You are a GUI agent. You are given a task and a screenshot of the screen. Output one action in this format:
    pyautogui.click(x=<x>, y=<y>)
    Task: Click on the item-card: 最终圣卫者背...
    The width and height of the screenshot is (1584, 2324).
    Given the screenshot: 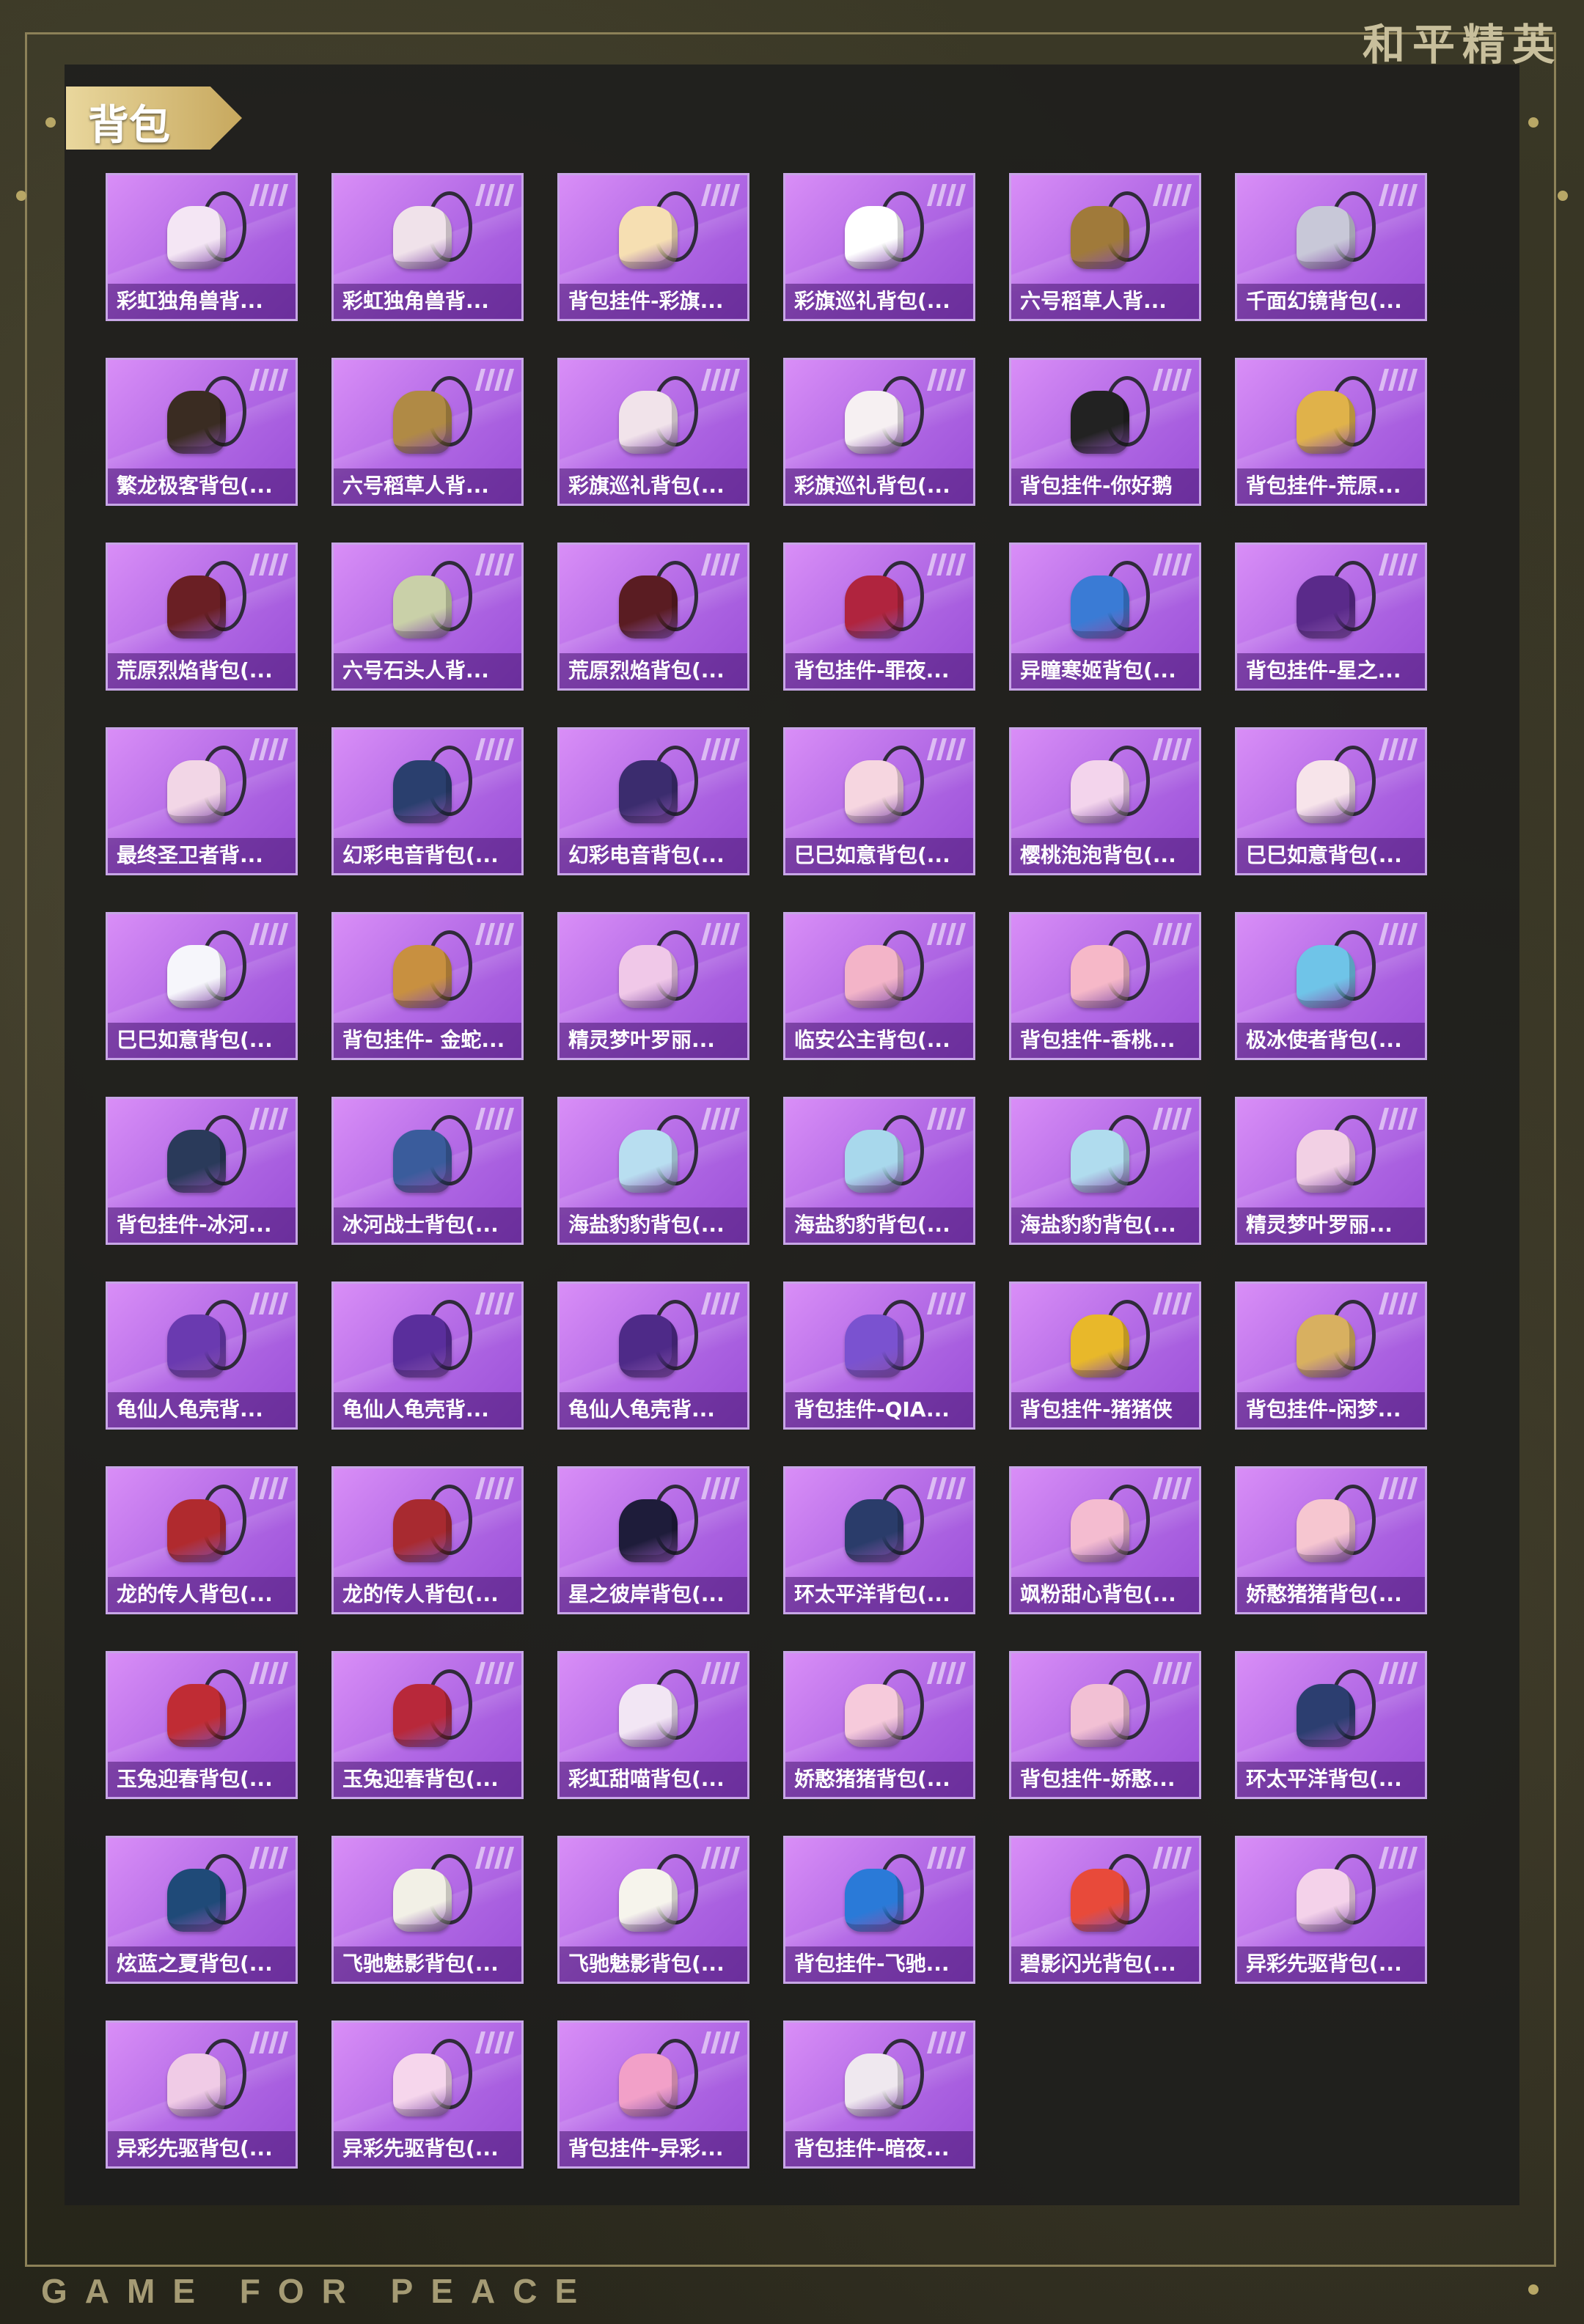 What is the action you would take?
    pyautogui.click(x=202, y=801)
    